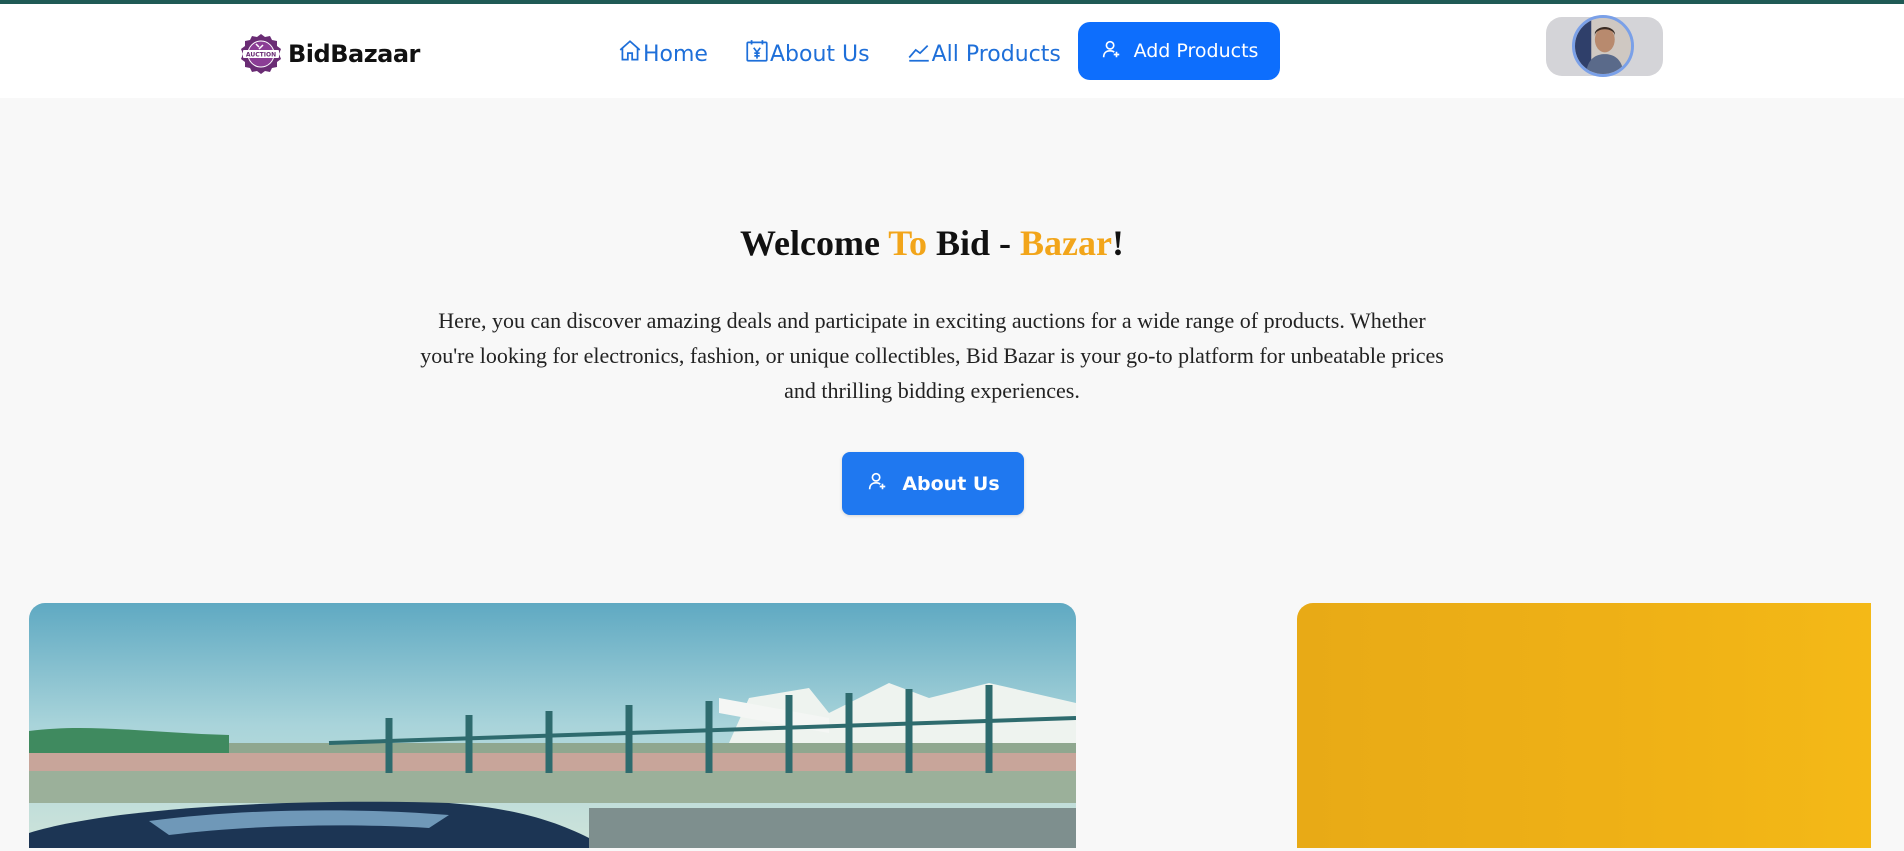  I want to click on about-us-button: About Us, so click(933, 483).